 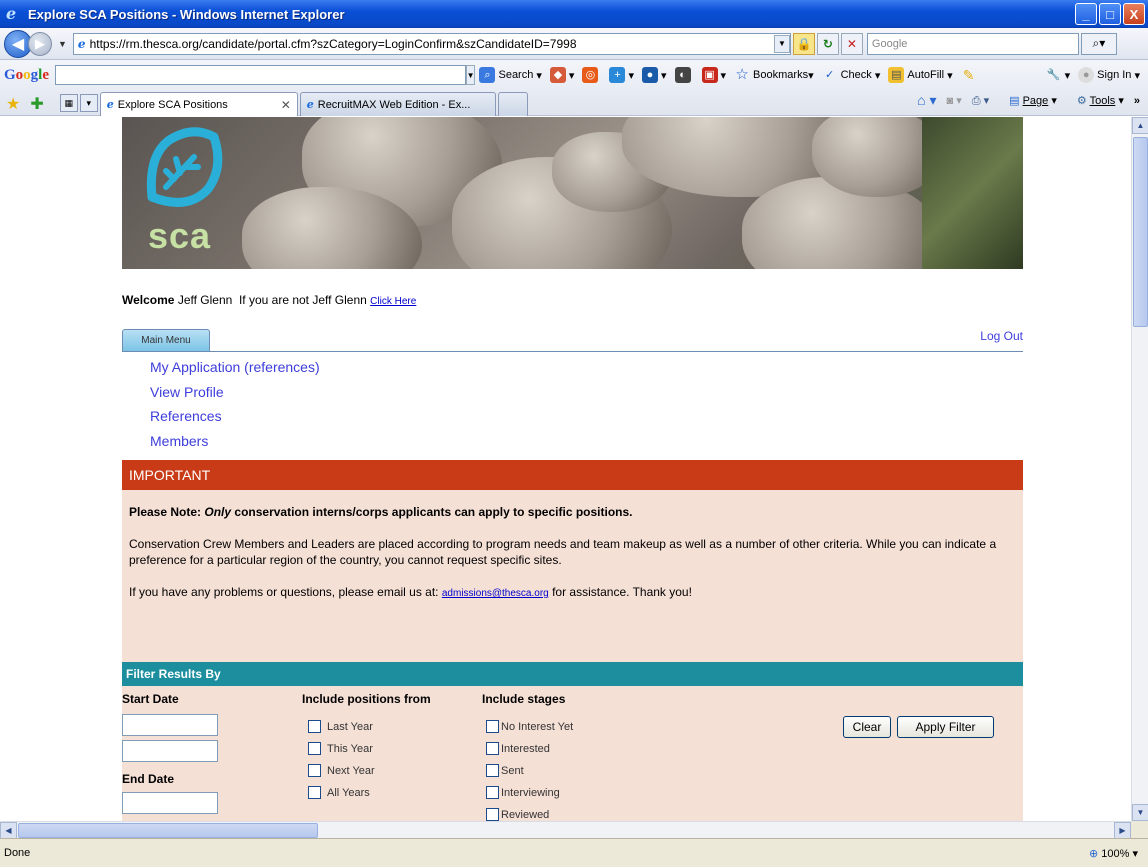 What do you see at coordinates (970, 75) in the screenshot?
I see `highlight-button: ✎` at bounding box center [970, 75].